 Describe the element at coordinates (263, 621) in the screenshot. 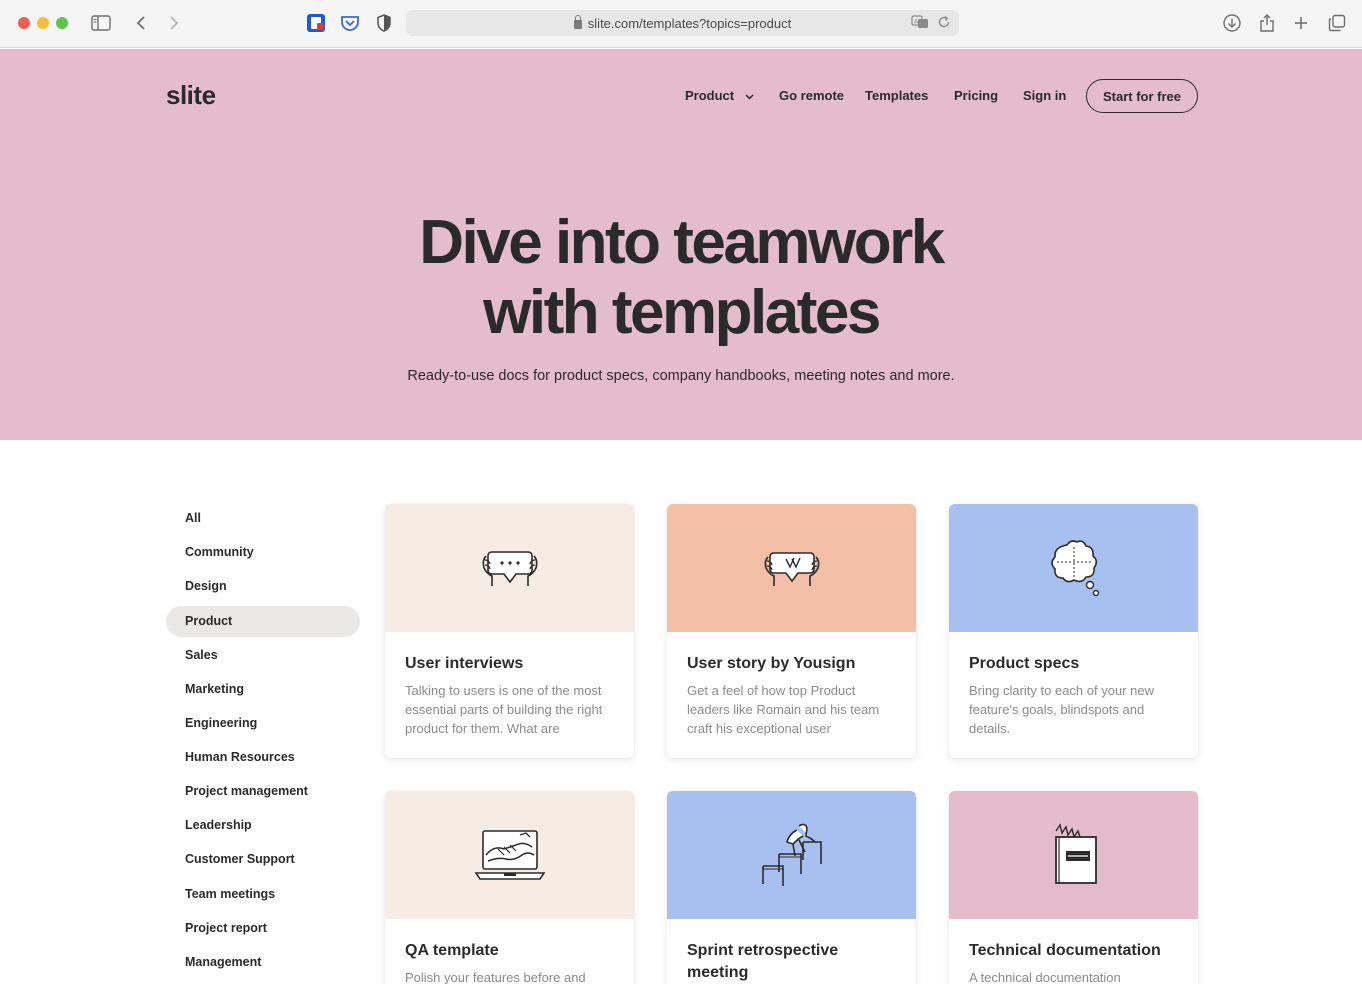

I see `sidebar-item-product: Product` at that location.